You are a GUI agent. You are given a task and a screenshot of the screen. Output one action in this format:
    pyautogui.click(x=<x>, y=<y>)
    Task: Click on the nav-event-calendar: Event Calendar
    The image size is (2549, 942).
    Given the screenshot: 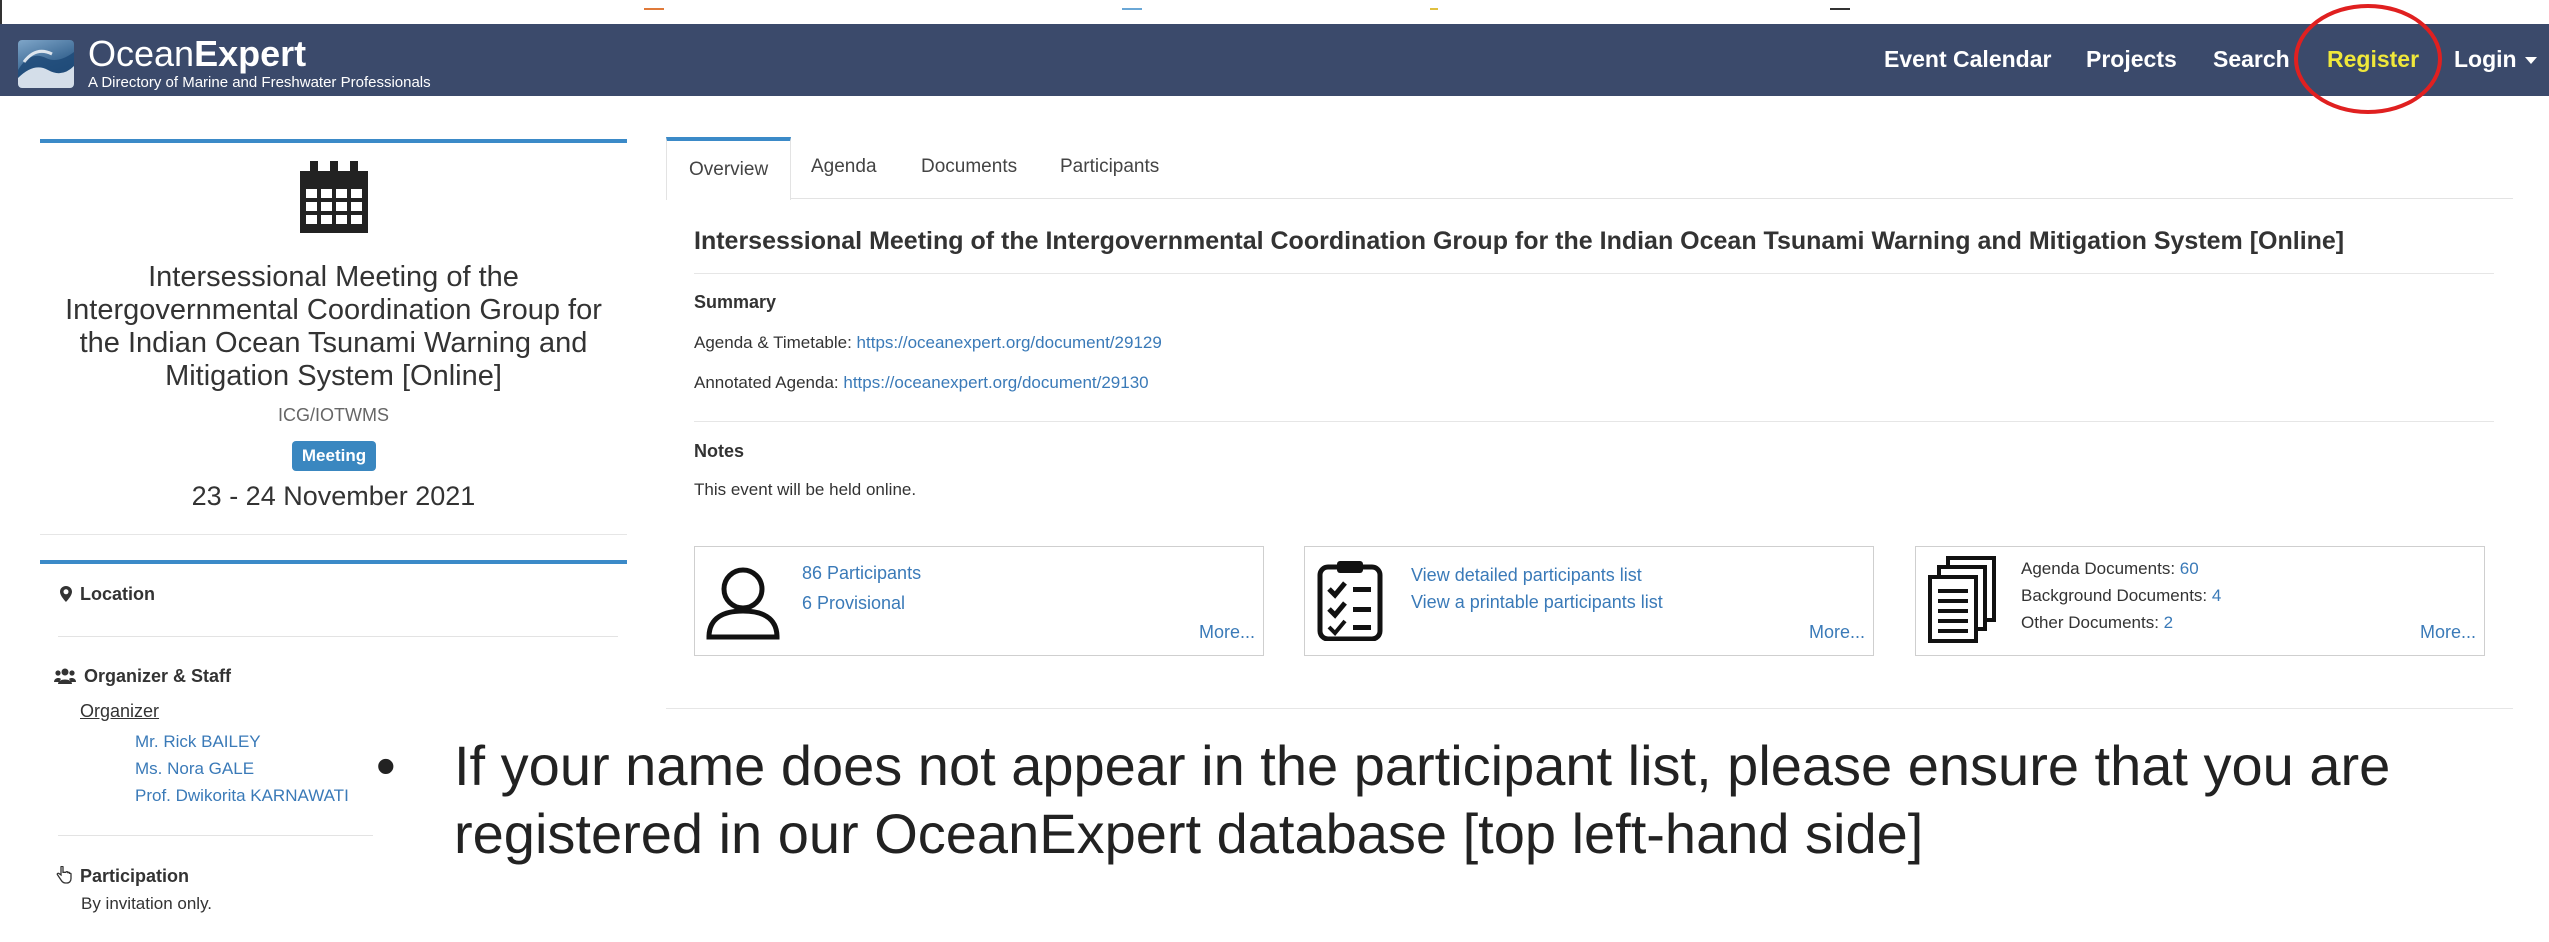 What is the action you would take?
    pyautogui.click(x=1967, y=59)
    